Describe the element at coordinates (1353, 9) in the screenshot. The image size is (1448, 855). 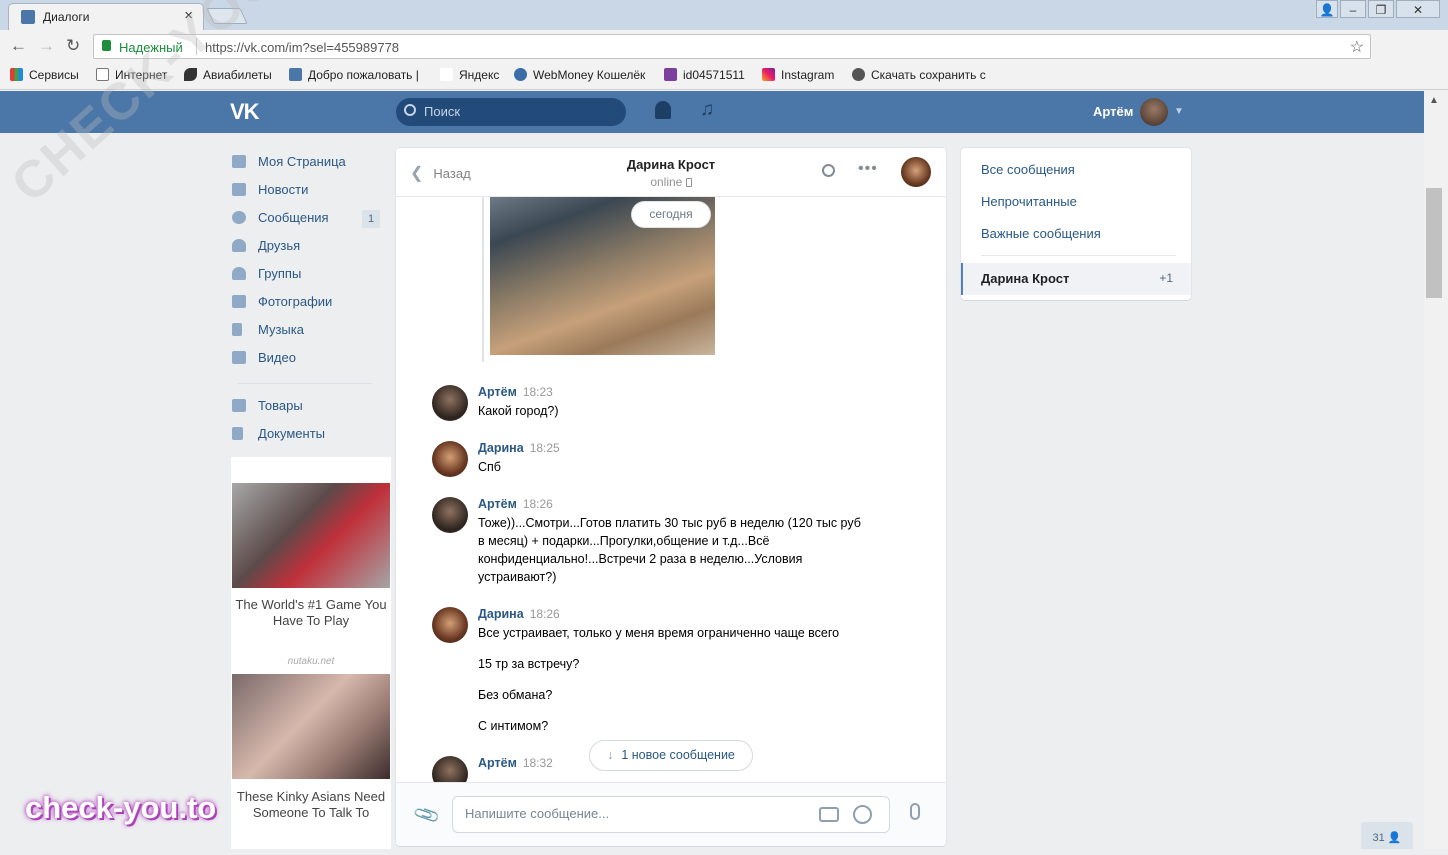
I see `minimize-button: –` at that location.